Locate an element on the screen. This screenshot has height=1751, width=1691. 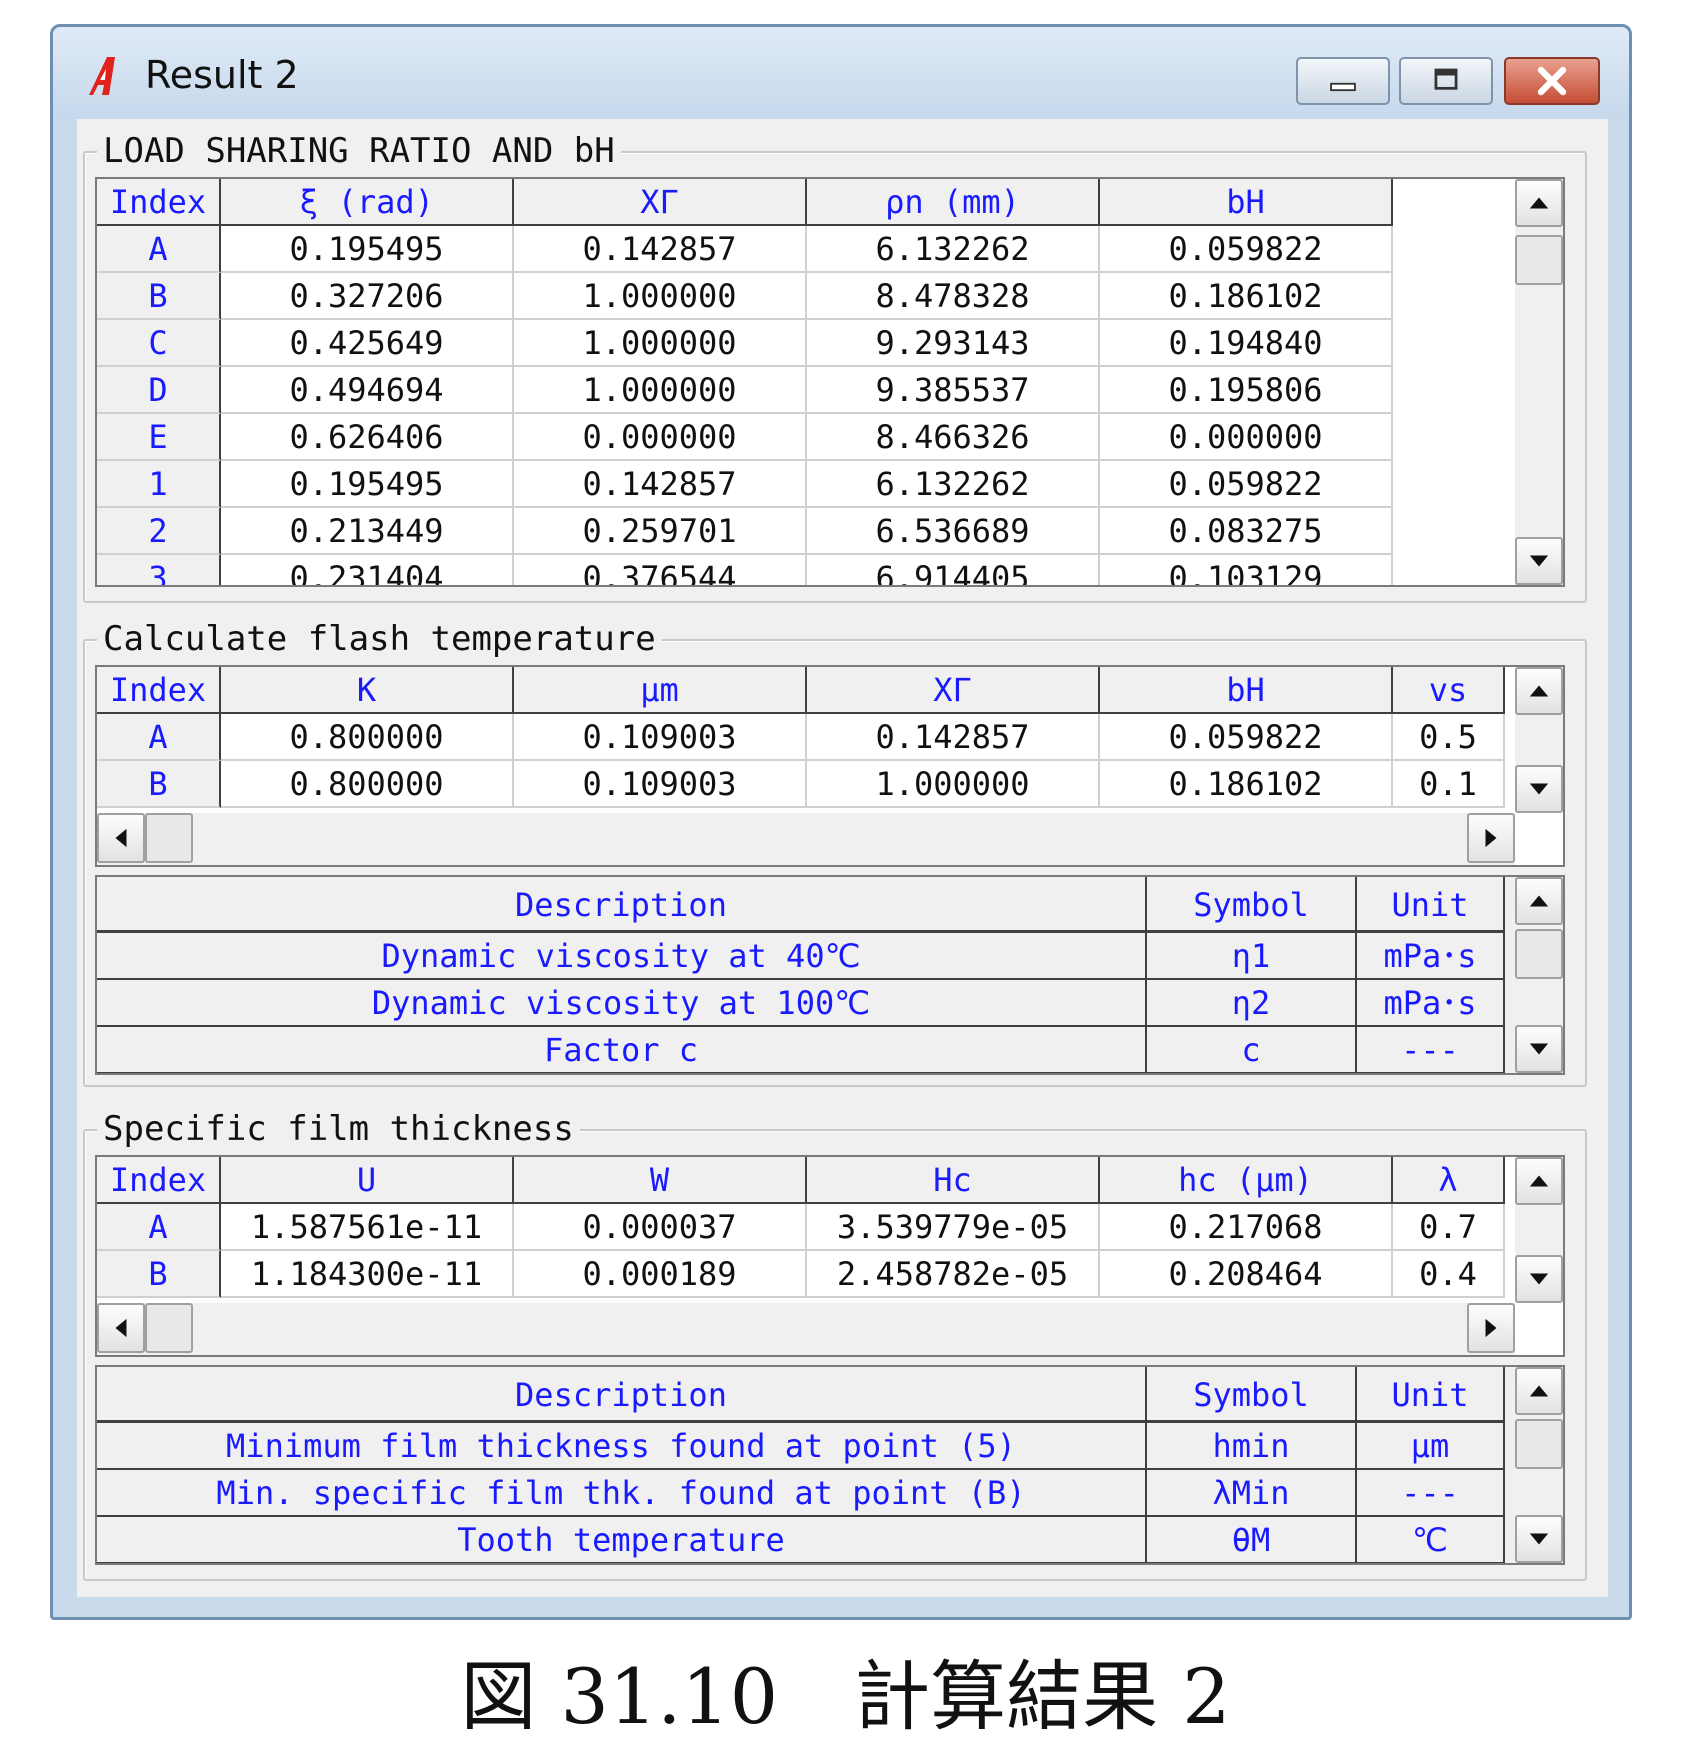
load-sharing-column-header: ξ (rad) is located at coordinates (367, 202).